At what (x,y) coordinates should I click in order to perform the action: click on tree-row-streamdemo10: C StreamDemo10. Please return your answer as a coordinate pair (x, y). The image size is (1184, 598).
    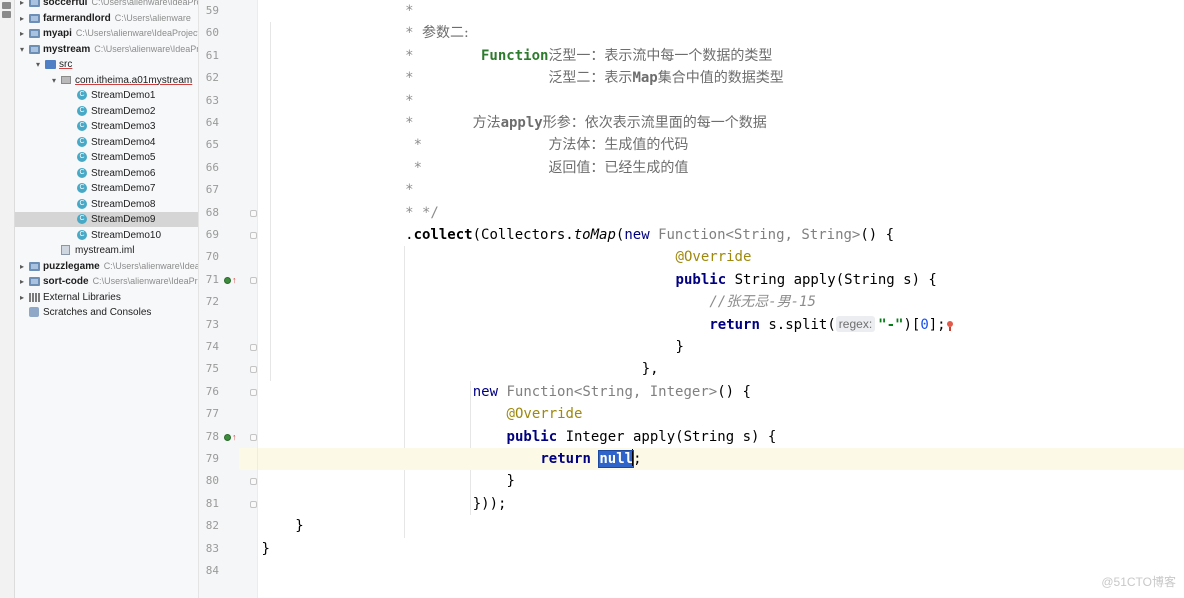
    Looking at the image, I should click on (106, 235).